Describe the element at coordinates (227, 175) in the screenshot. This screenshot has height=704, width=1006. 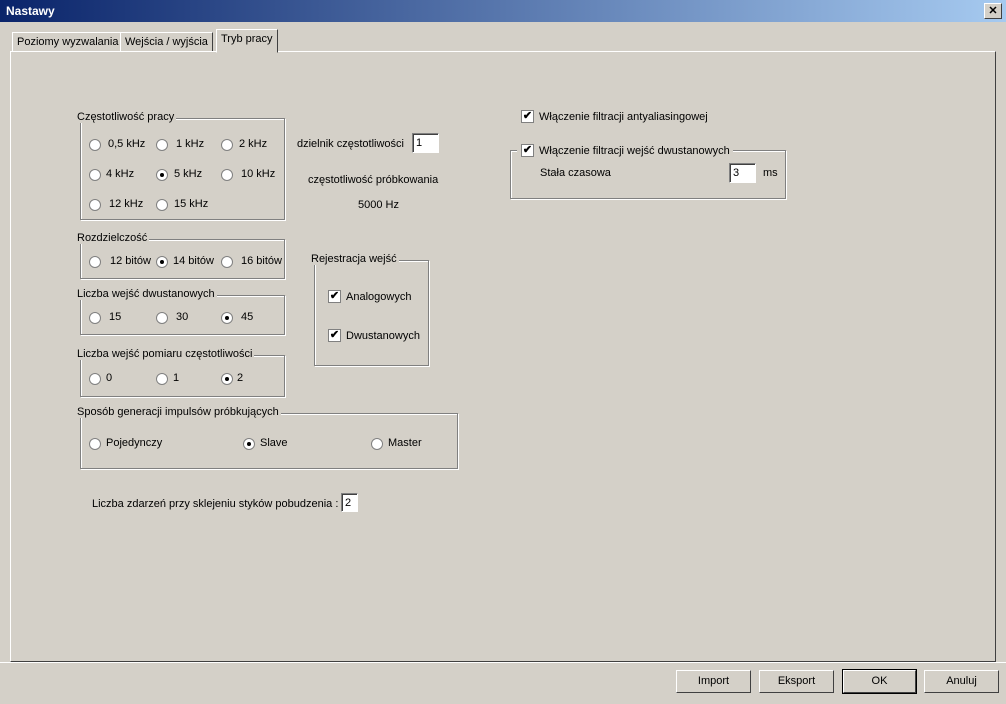
I see `radio-freq-10khz` at that location.